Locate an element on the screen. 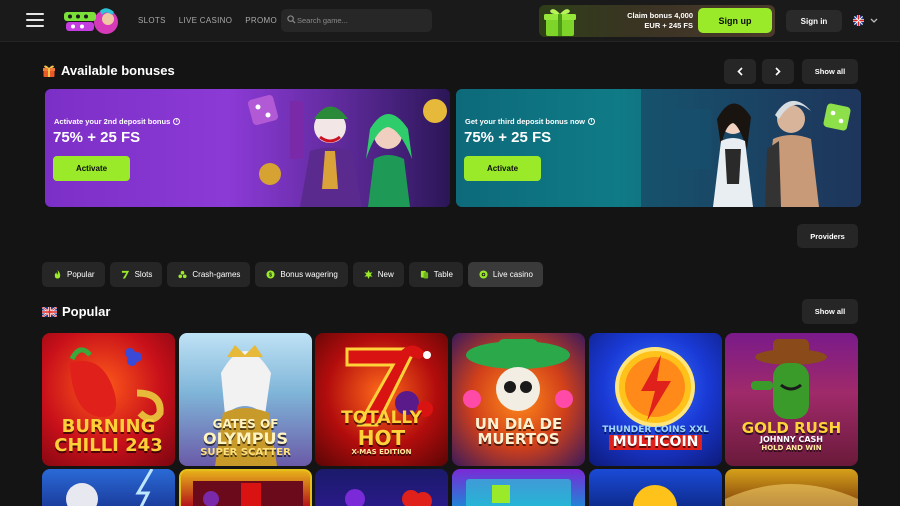 The image size is (900, 506). game-tile-un-dia-de-muertos: UN DIA DE MUERTOS is located at coordinates (518, 399).